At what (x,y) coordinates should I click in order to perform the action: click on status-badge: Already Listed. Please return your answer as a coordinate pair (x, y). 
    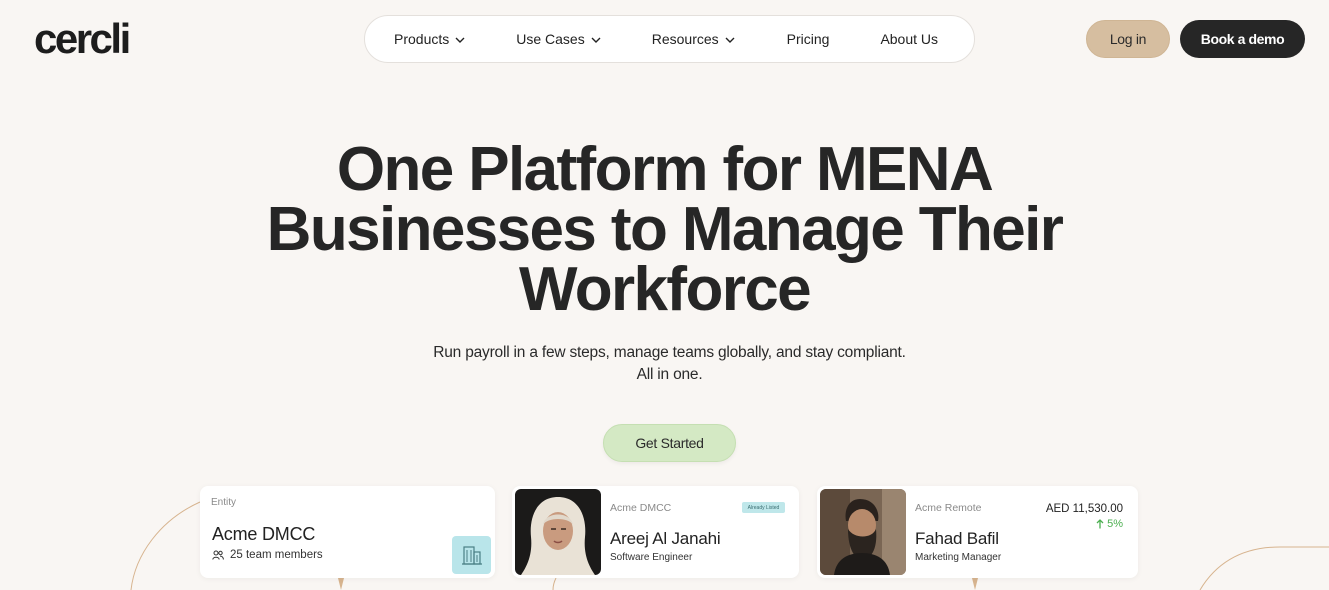
    Looking at the image, I should click on (763, 507).